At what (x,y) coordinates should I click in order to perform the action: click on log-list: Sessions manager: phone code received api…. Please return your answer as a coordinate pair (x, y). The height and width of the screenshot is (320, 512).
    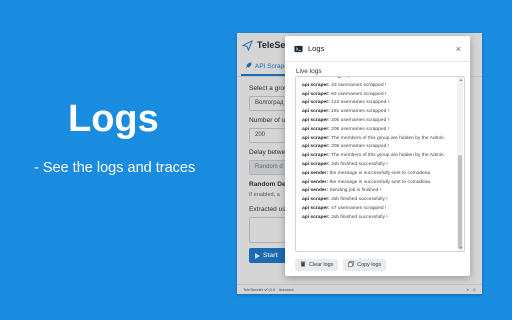
    Looking at the image, I should click on (379, 149).